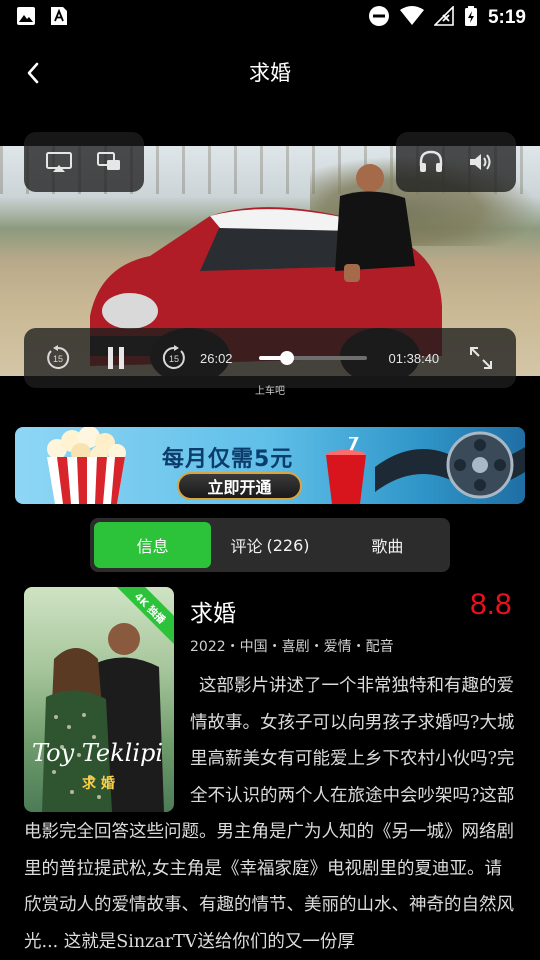 This screenshot has width=540, height=960. I want to click on pause-icon, so click(116, 358).